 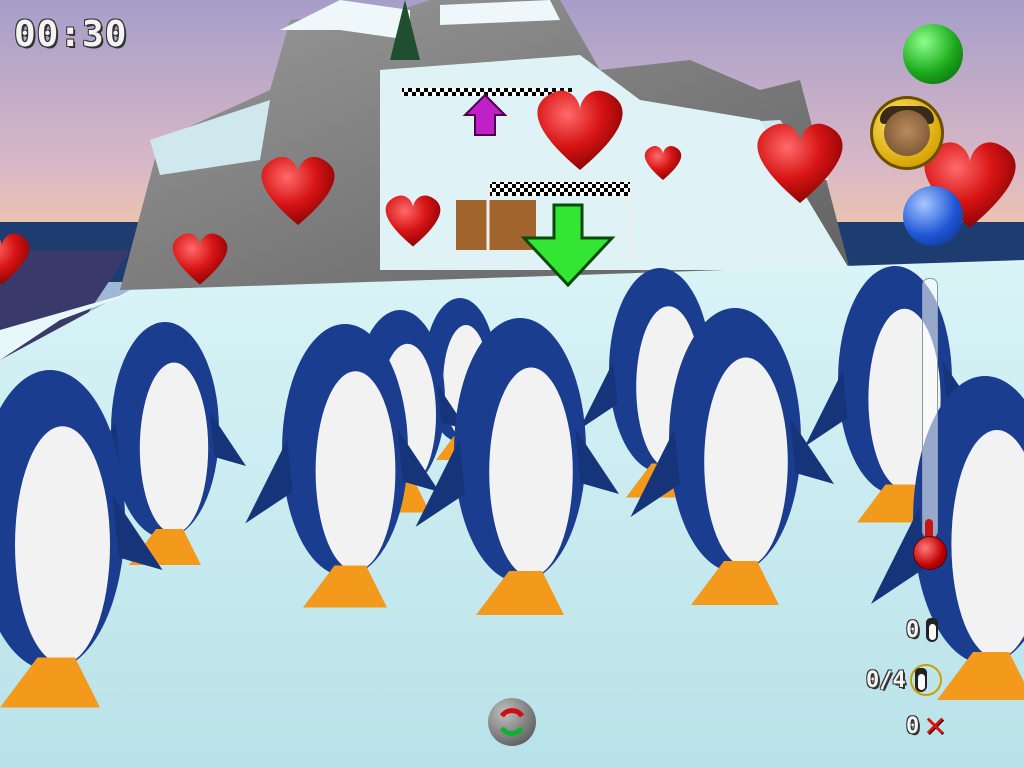 I want to click on blue-ball-icon, so click(x=933, y=216).